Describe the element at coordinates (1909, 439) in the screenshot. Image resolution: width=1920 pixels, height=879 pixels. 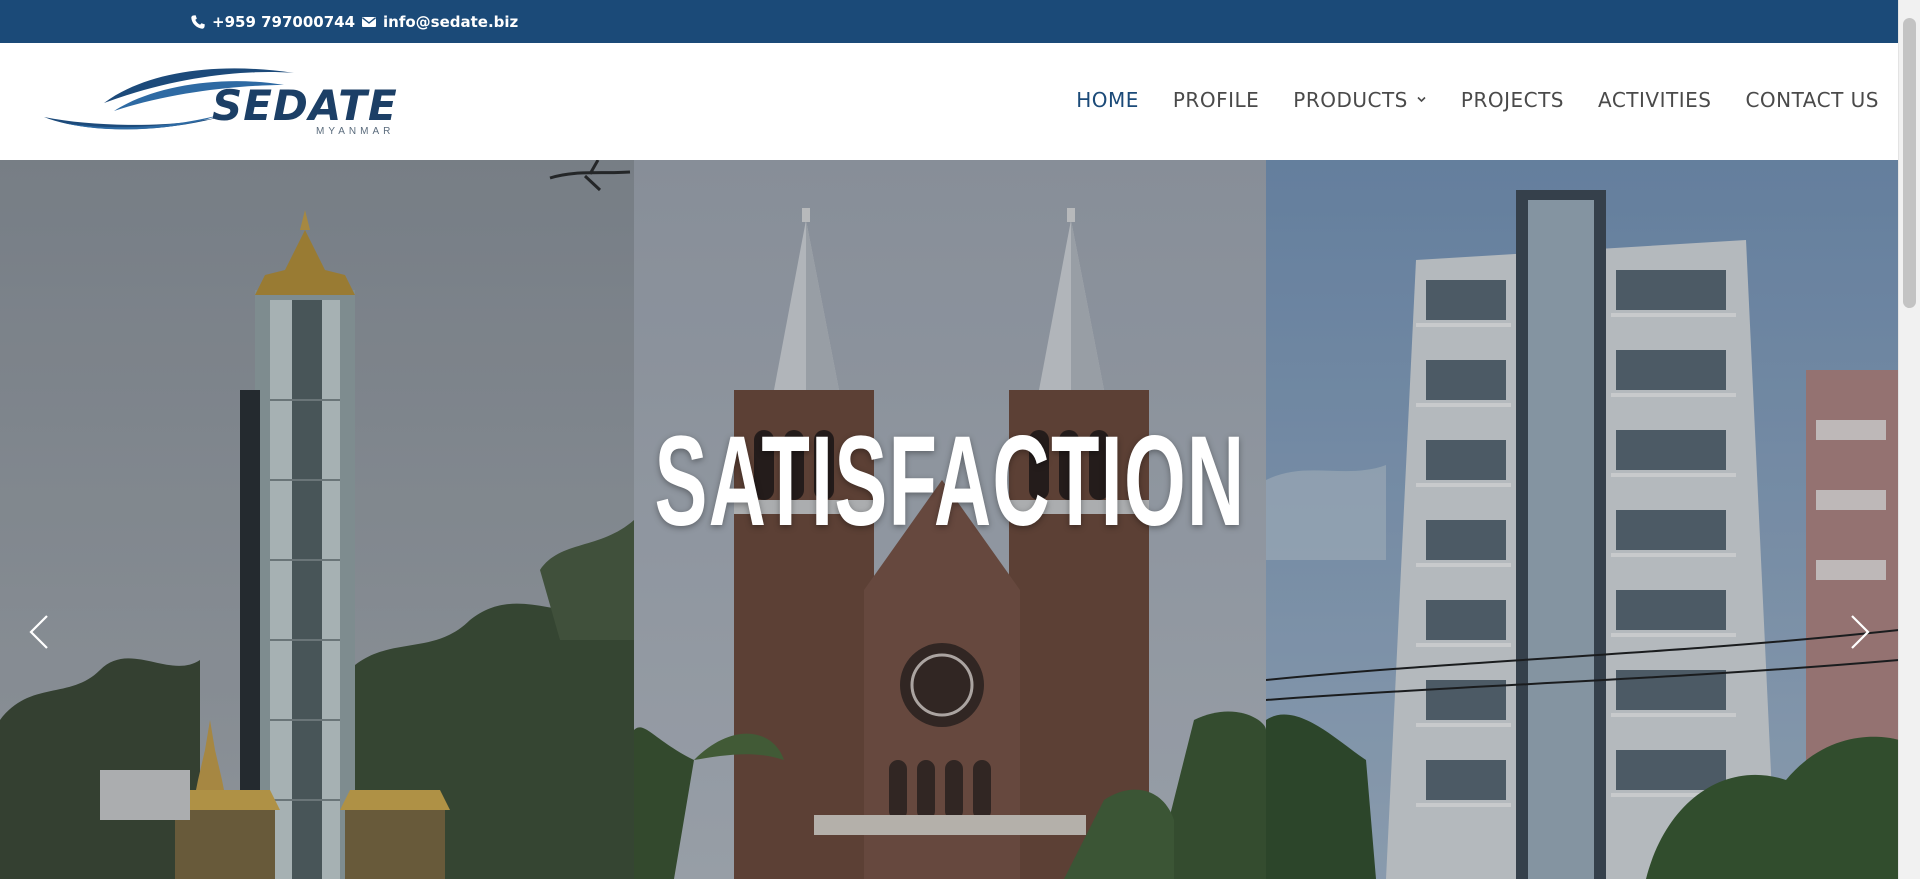
I see `page-scrollbar` at that location.